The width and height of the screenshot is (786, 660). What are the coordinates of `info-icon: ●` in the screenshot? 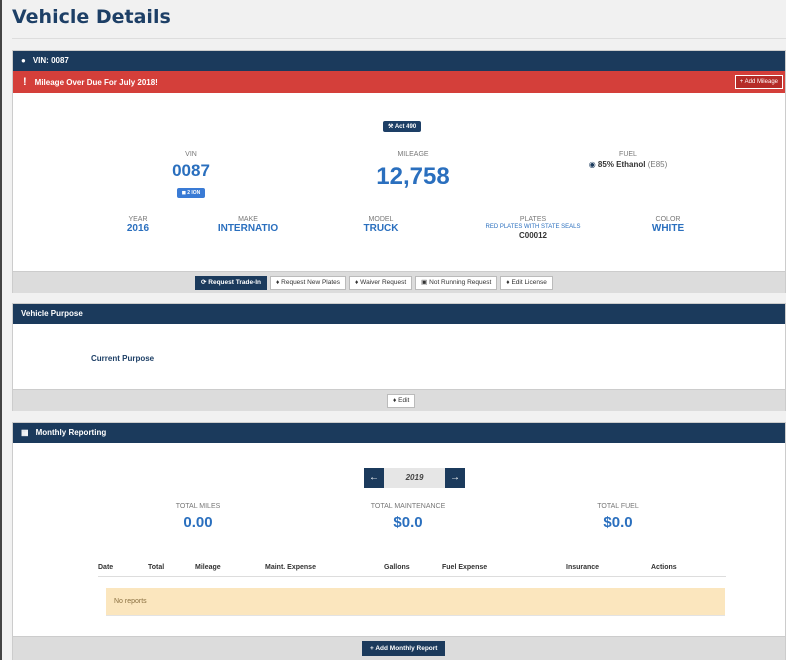 It's located at (23, 60).